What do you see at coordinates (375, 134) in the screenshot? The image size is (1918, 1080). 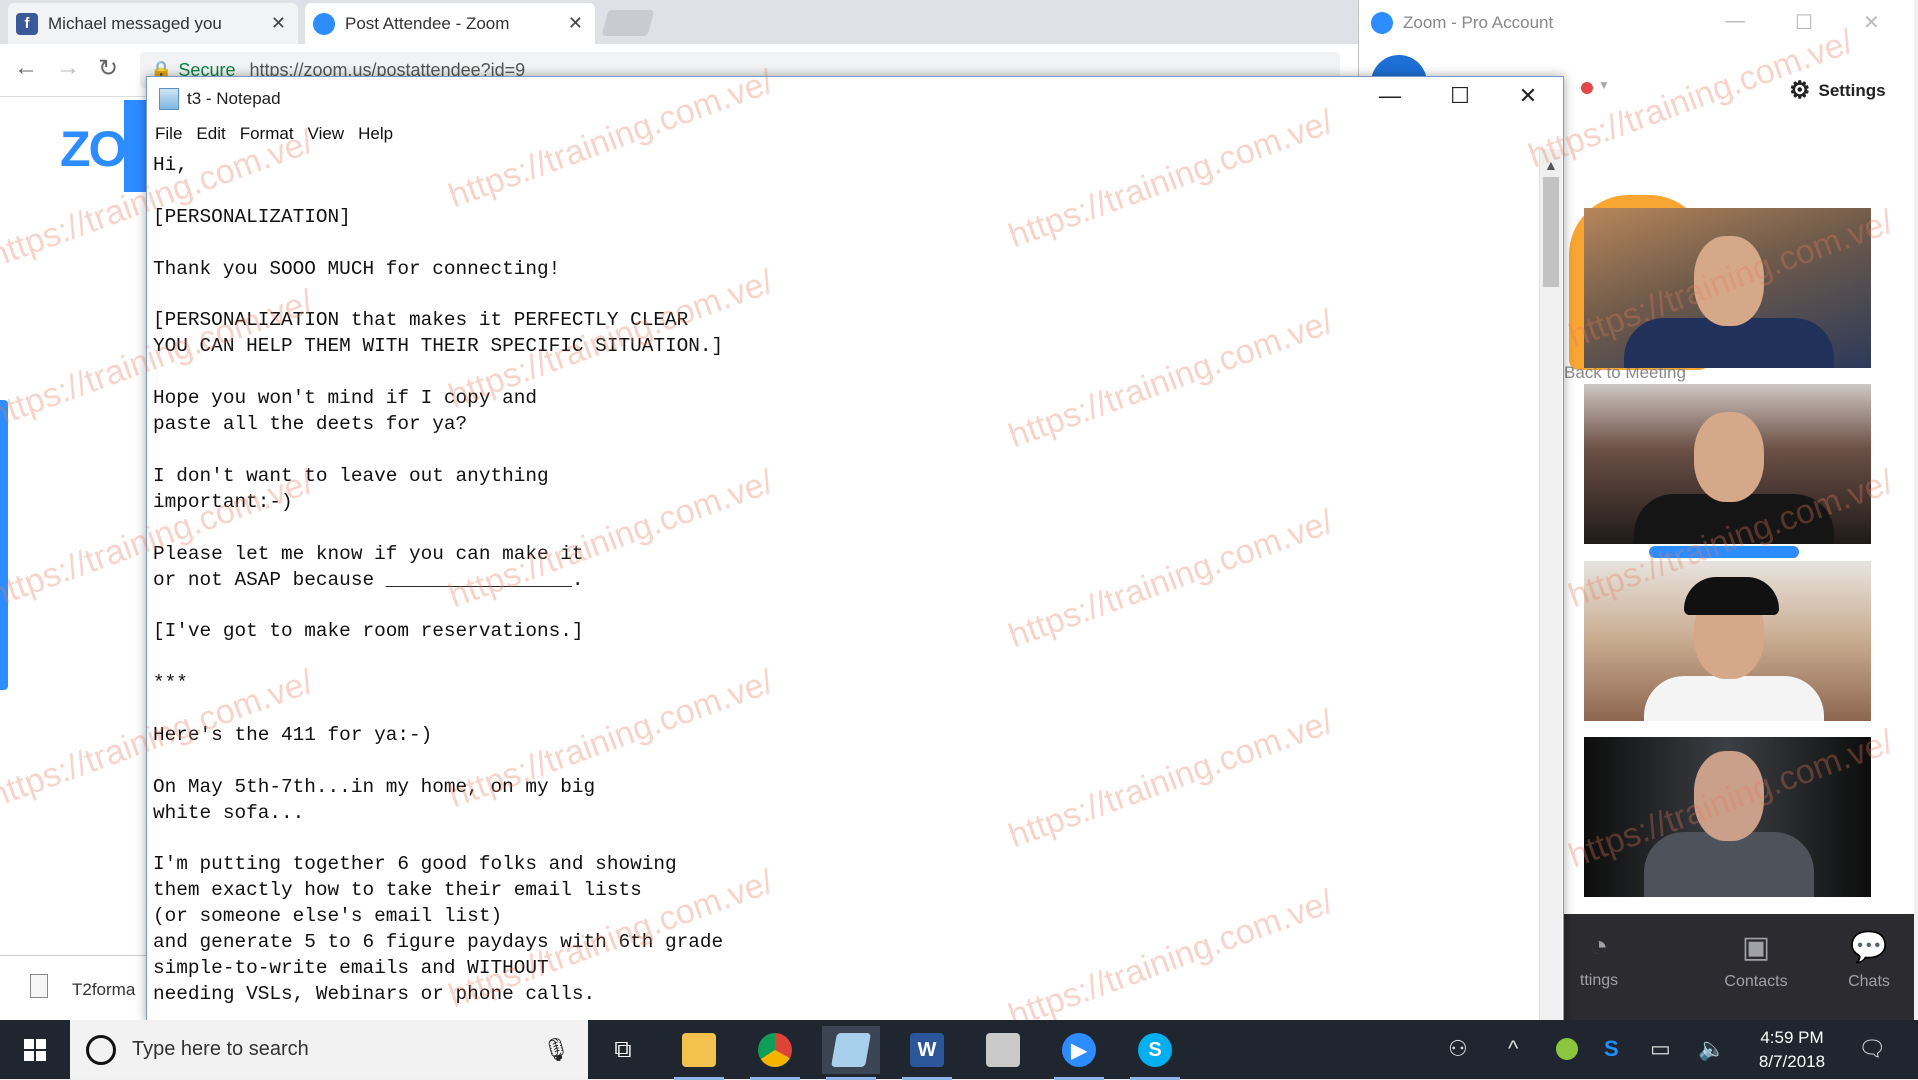 I see `menu-help: Help` at bounding box center [375, 134].